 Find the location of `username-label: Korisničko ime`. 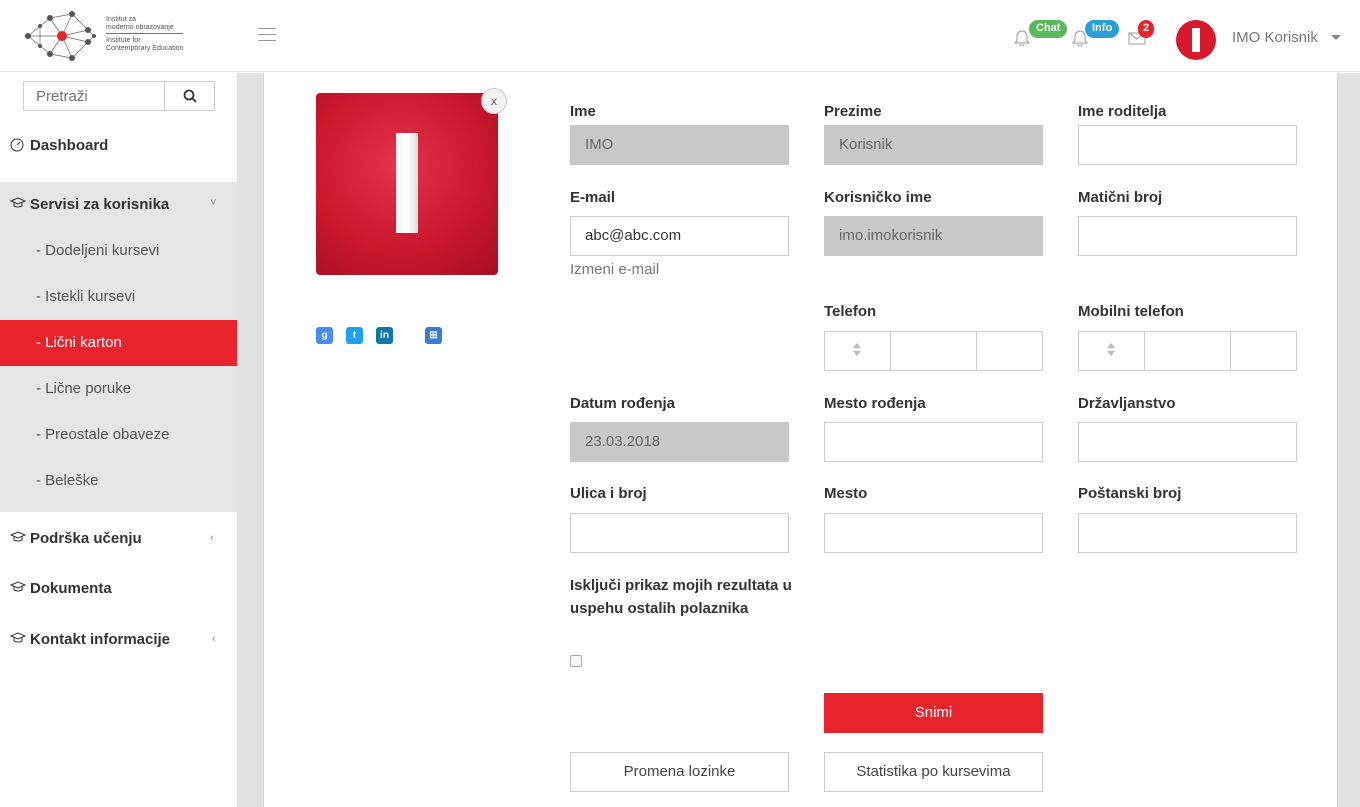

username-label: Korisničko ime is located at coordinates (878, 197).